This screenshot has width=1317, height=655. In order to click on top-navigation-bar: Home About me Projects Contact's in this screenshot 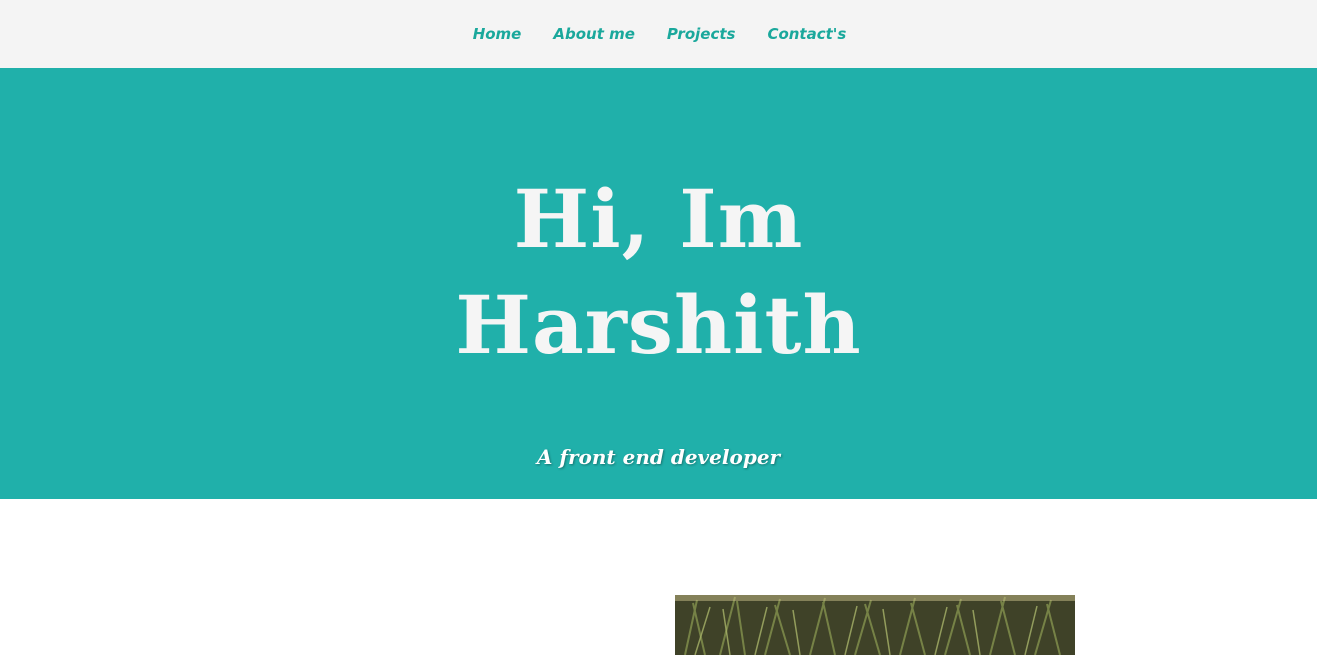, I will do `click(658, 34)`.